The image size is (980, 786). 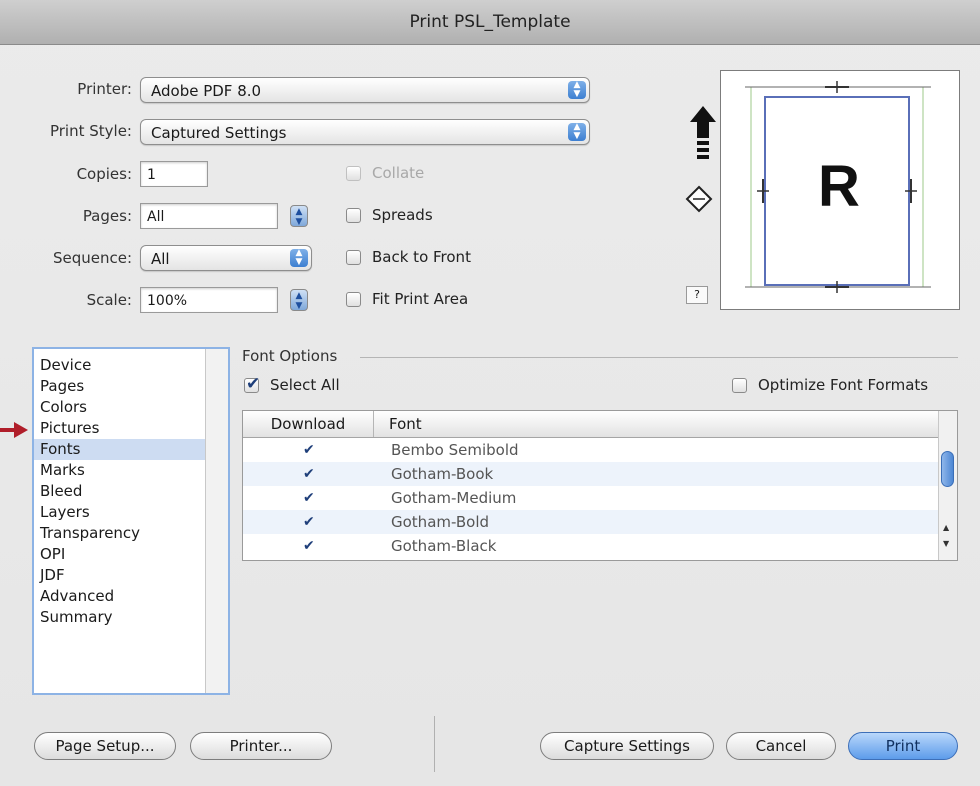 I want to click on print-style-label: Print Style:, so click(x=90, y=131).